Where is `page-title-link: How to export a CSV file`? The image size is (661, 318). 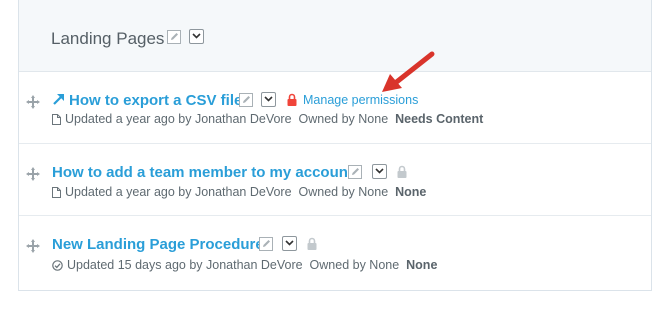
page-title-link: How to export a CSV file is located at coordinates (155, 100).